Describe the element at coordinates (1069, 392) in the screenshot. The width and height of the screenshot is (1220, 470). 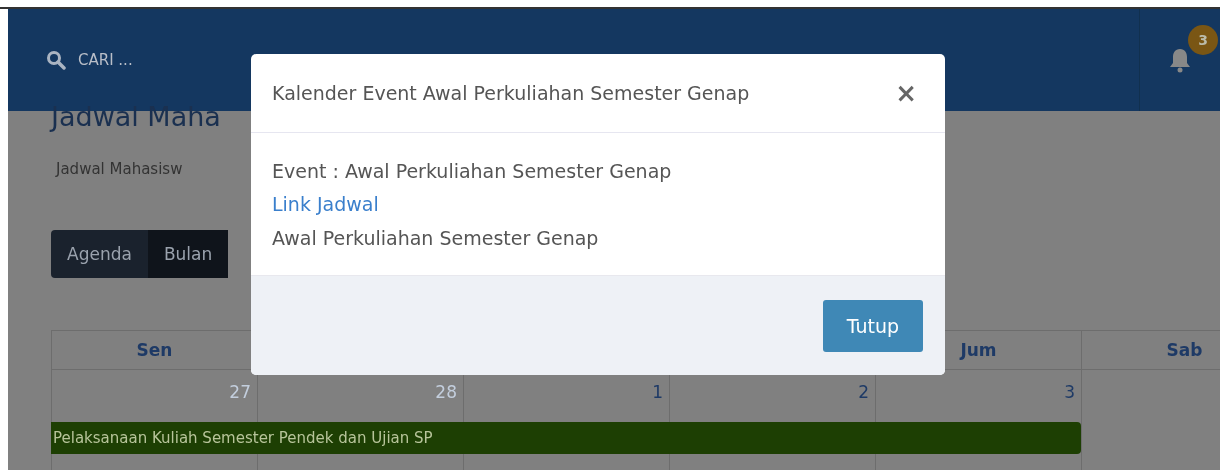
I see `date-number: 3` at that location.